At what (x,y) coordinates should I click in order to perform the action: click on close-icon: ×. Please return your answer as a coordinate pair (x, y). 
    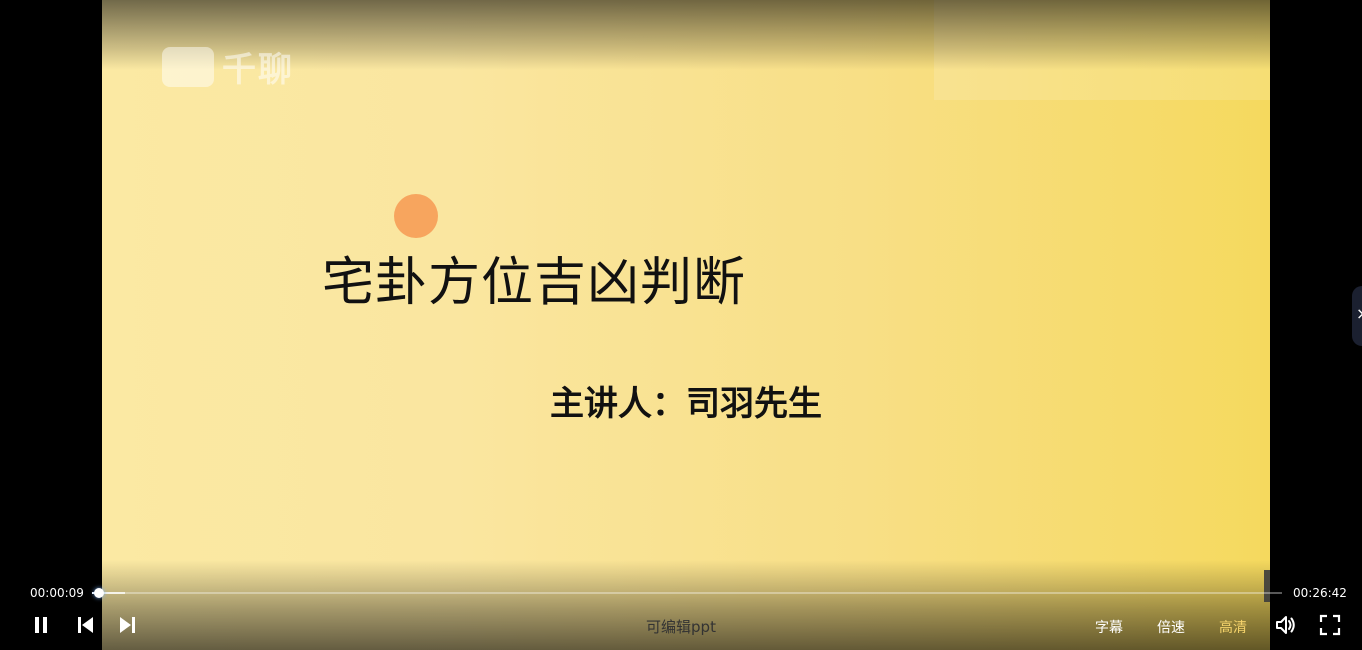
    Looking at the image, I should click on (1359, 314).